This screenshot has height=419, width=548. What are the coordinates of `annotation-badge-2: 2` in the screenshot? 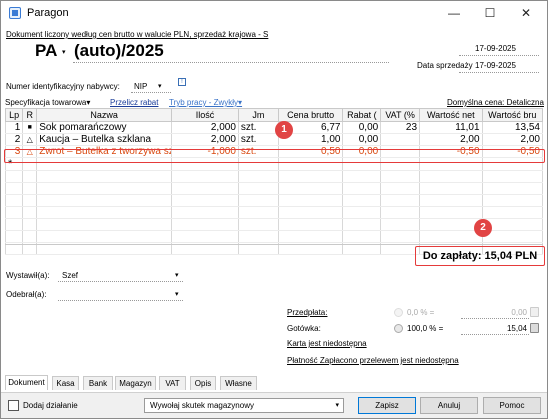 It's located at (483, 228).